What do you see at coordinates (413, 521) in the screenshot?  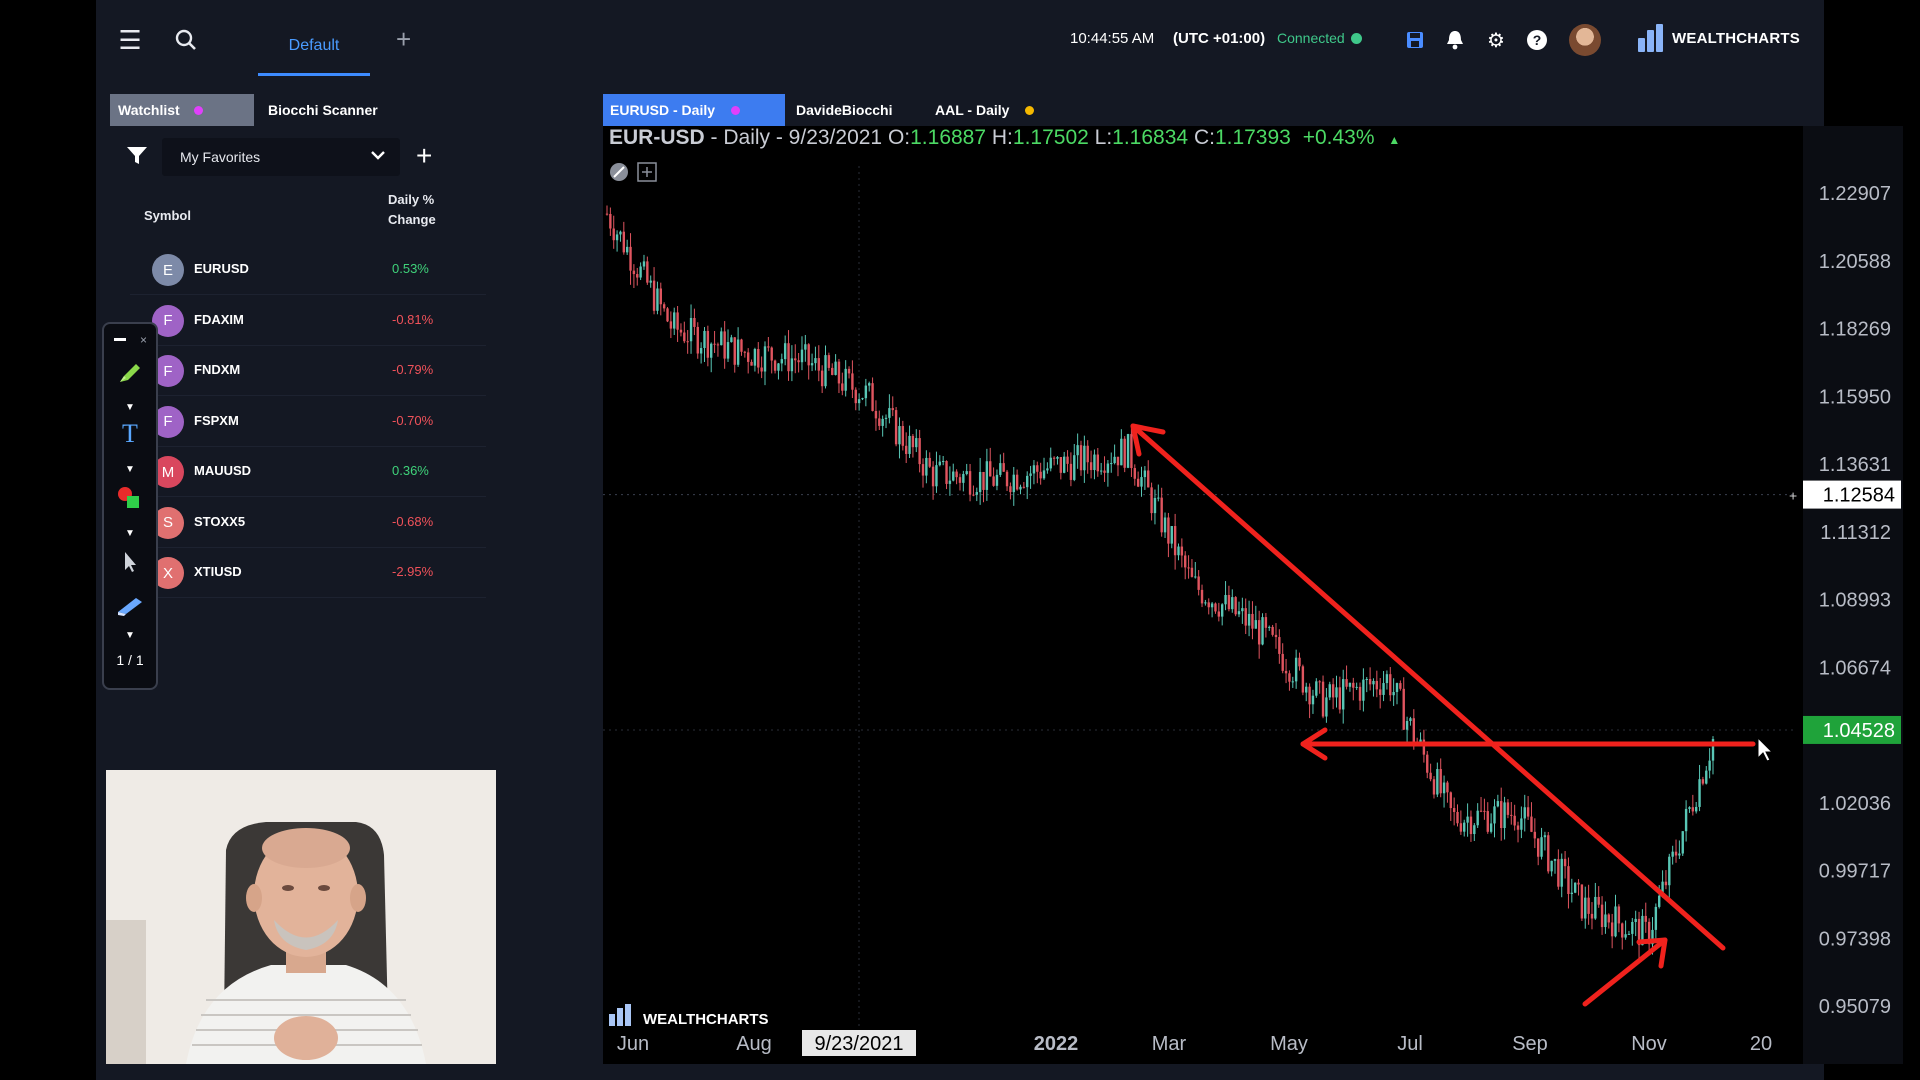 I see `daily-change: -0.68%` at bounding box center [413, 521].